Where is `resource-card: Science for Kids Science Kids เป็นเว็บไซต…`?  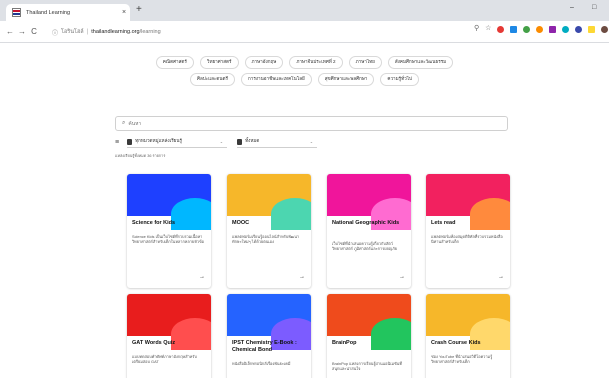 resource-card: Science for Kids Science Kids เป็นเว็บไซต… is located at coordinates (169, 231).